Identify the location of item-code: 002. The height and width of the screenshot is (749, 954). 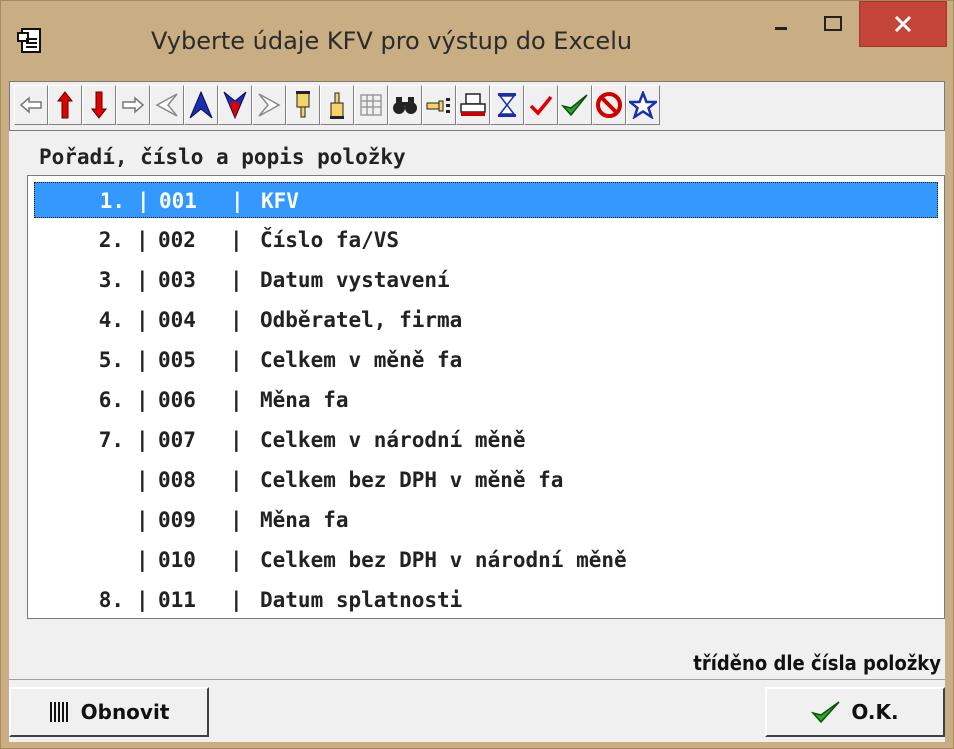
(177, 240).